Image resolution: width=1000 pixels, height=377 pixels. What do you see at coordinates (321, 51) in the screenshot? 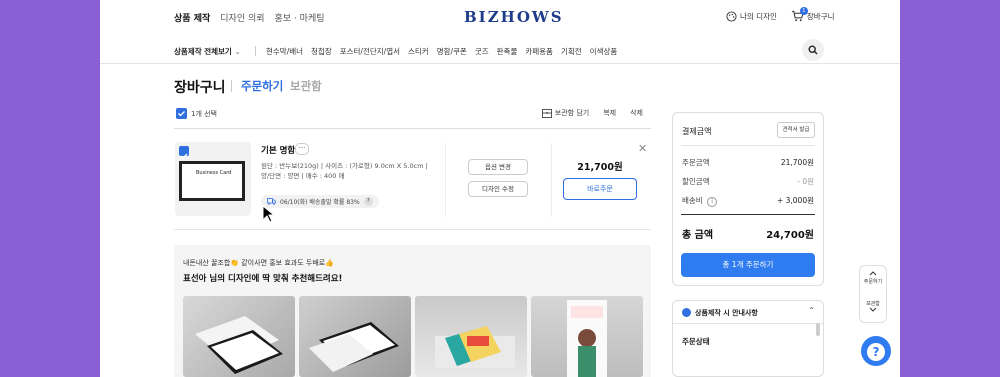
I see `category-item: 청첩장` at bounding box center [321, 51].